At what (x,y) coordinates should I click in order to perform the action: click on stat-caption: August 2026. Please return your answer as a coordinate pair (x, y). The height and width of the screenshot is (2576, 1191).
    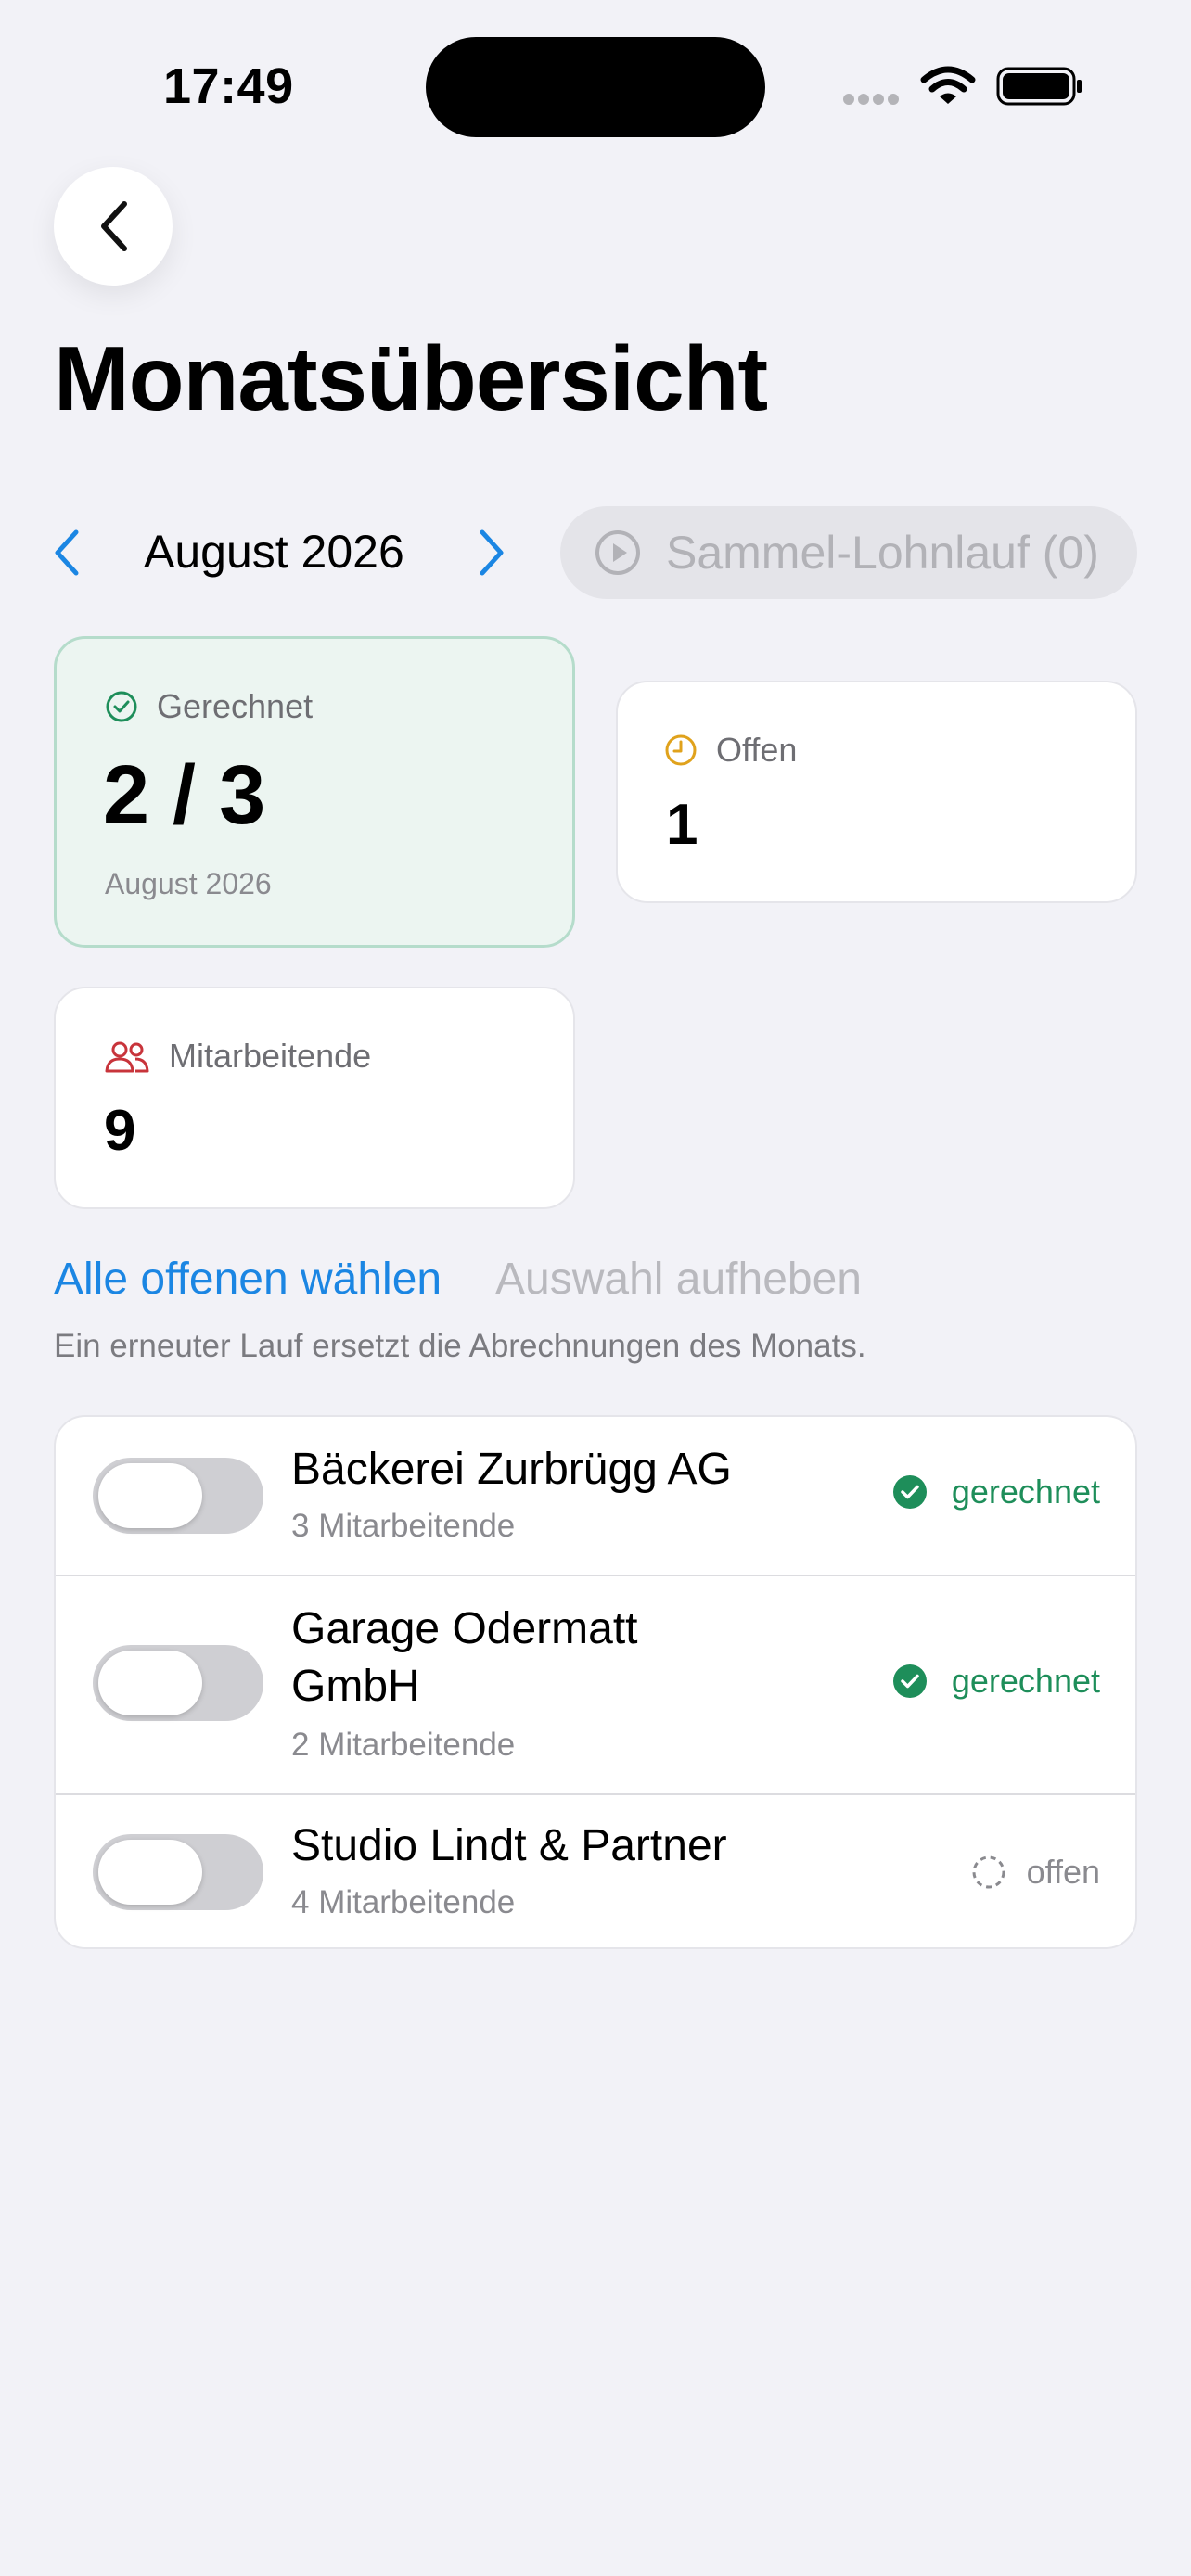
    Looking at the image, I should click on (188, 883).